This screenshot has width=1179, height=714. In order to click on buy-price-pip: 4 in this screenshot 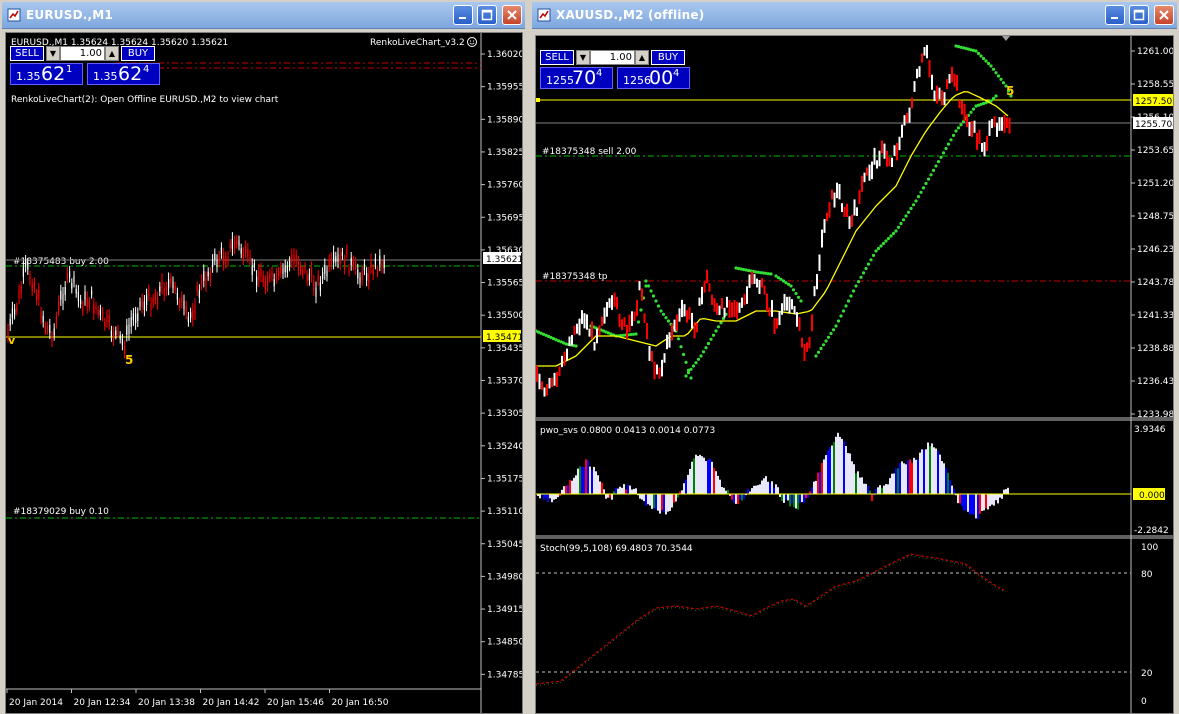, I will do `click(676, 73)`.